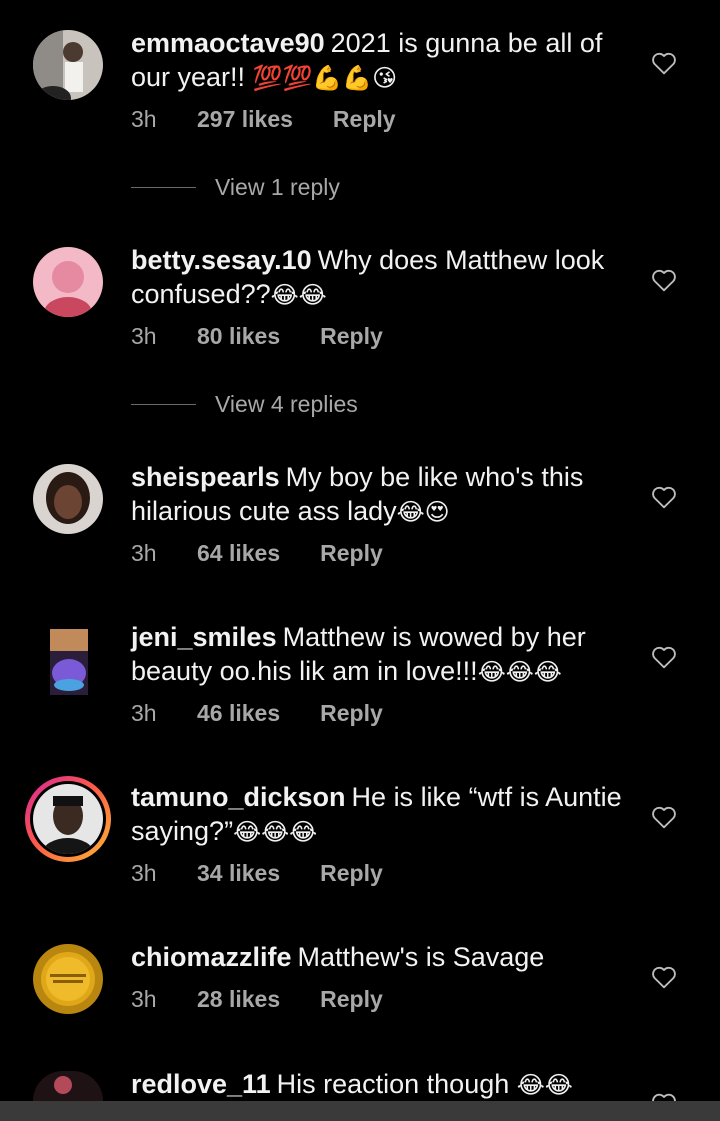 The height and width of the screenshot is (1121, 720). I want to click on view-replies-button: View 1 reply, so click(235, 187).